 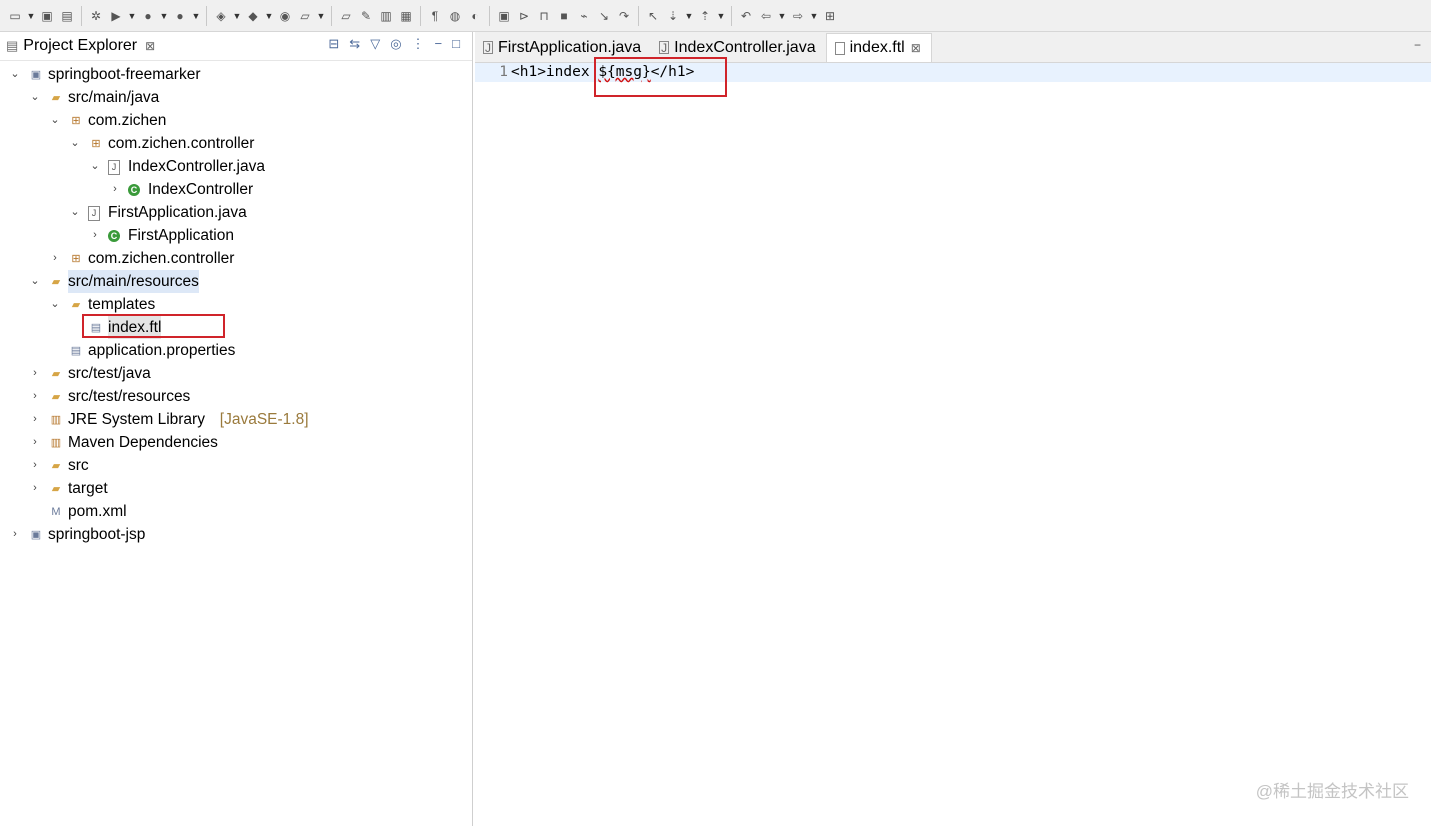 I want to click on tree-item: ⌄ ⊞ com.zichen.controller, so click(x=236, y=143).